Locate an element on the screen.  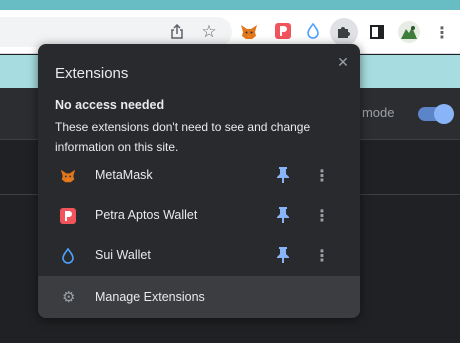
popup-title: Extensions is located at coordinates (92, 73).